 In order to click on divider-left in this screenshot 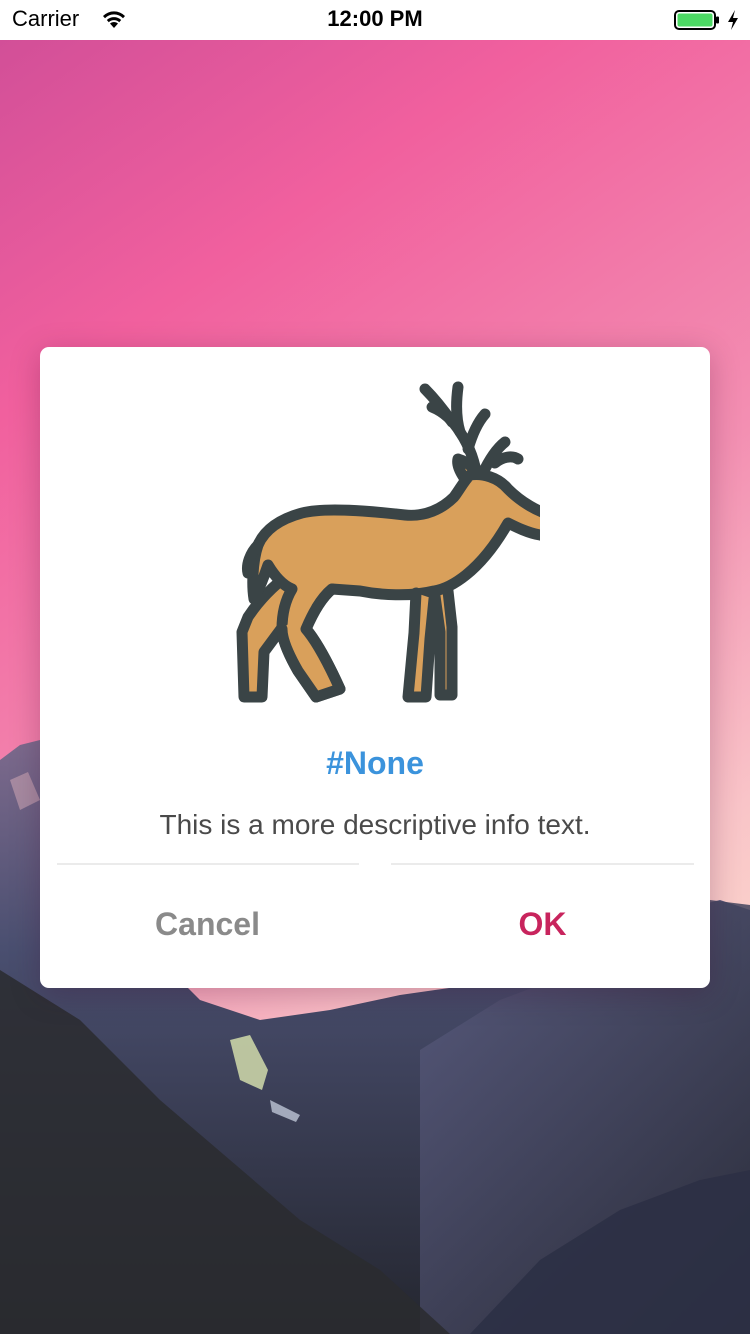, I will do `click(208, 864)`.